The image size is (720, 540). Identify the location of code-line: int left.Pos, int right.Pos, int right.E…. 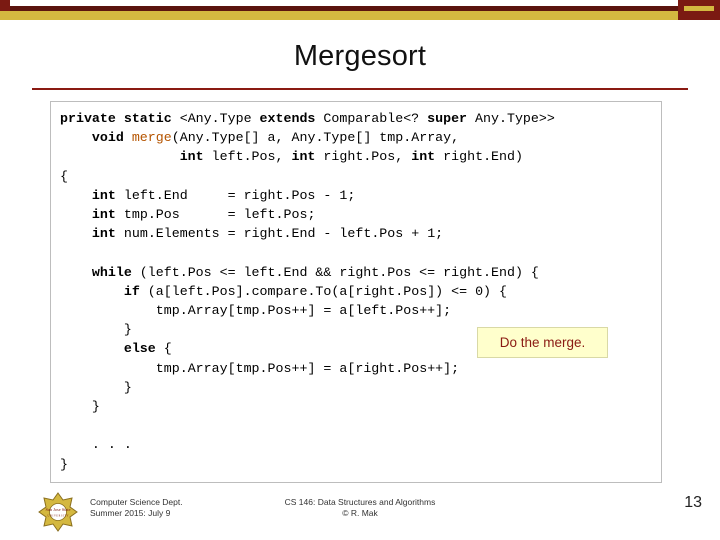
(351, 157).